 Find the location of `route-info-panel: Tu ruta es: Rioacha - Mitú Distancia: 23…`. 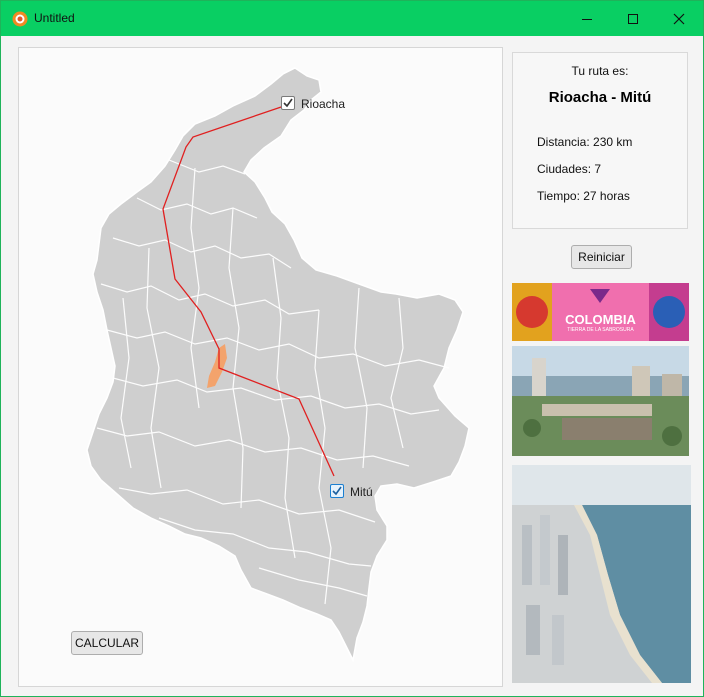

route-info-panel: Tu ruta es: Rioacha - Mitú Distancia: 23… is located at coordinates (600, 140).